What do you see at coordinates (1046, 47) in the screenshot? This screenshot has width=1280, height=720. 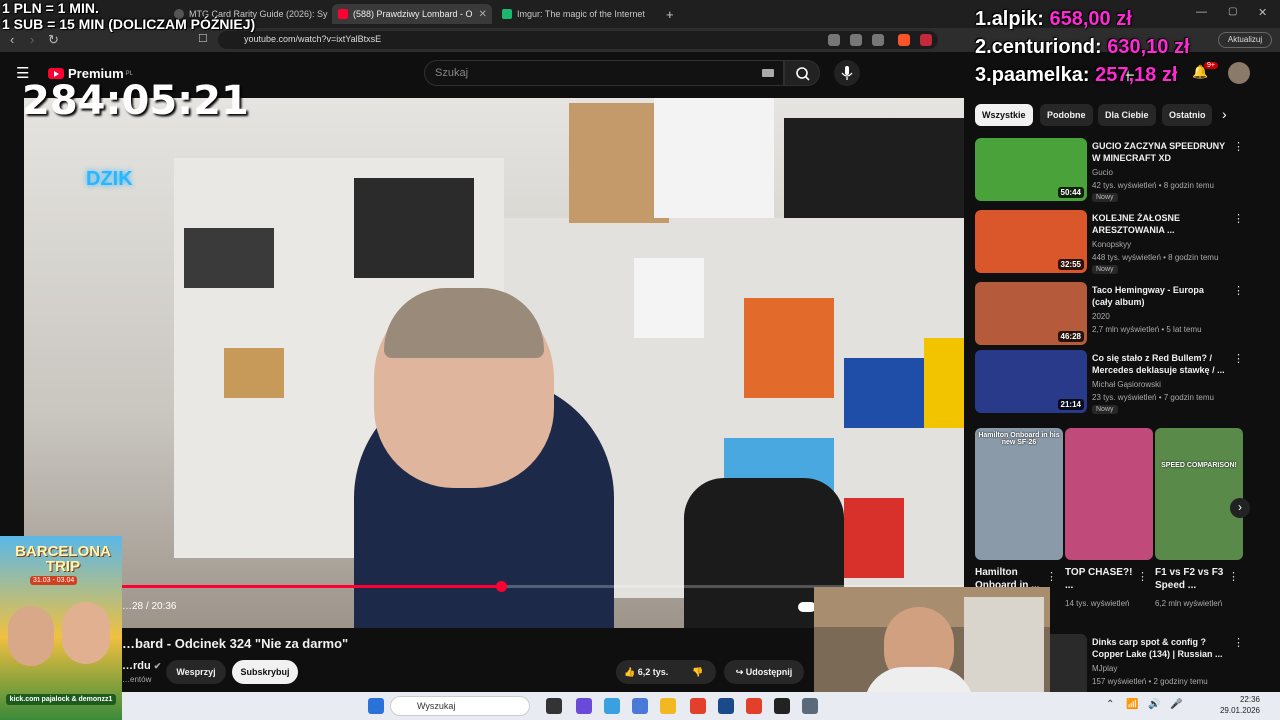 I see `donor-name: centuriond:` at bounding box center [1046, 47].